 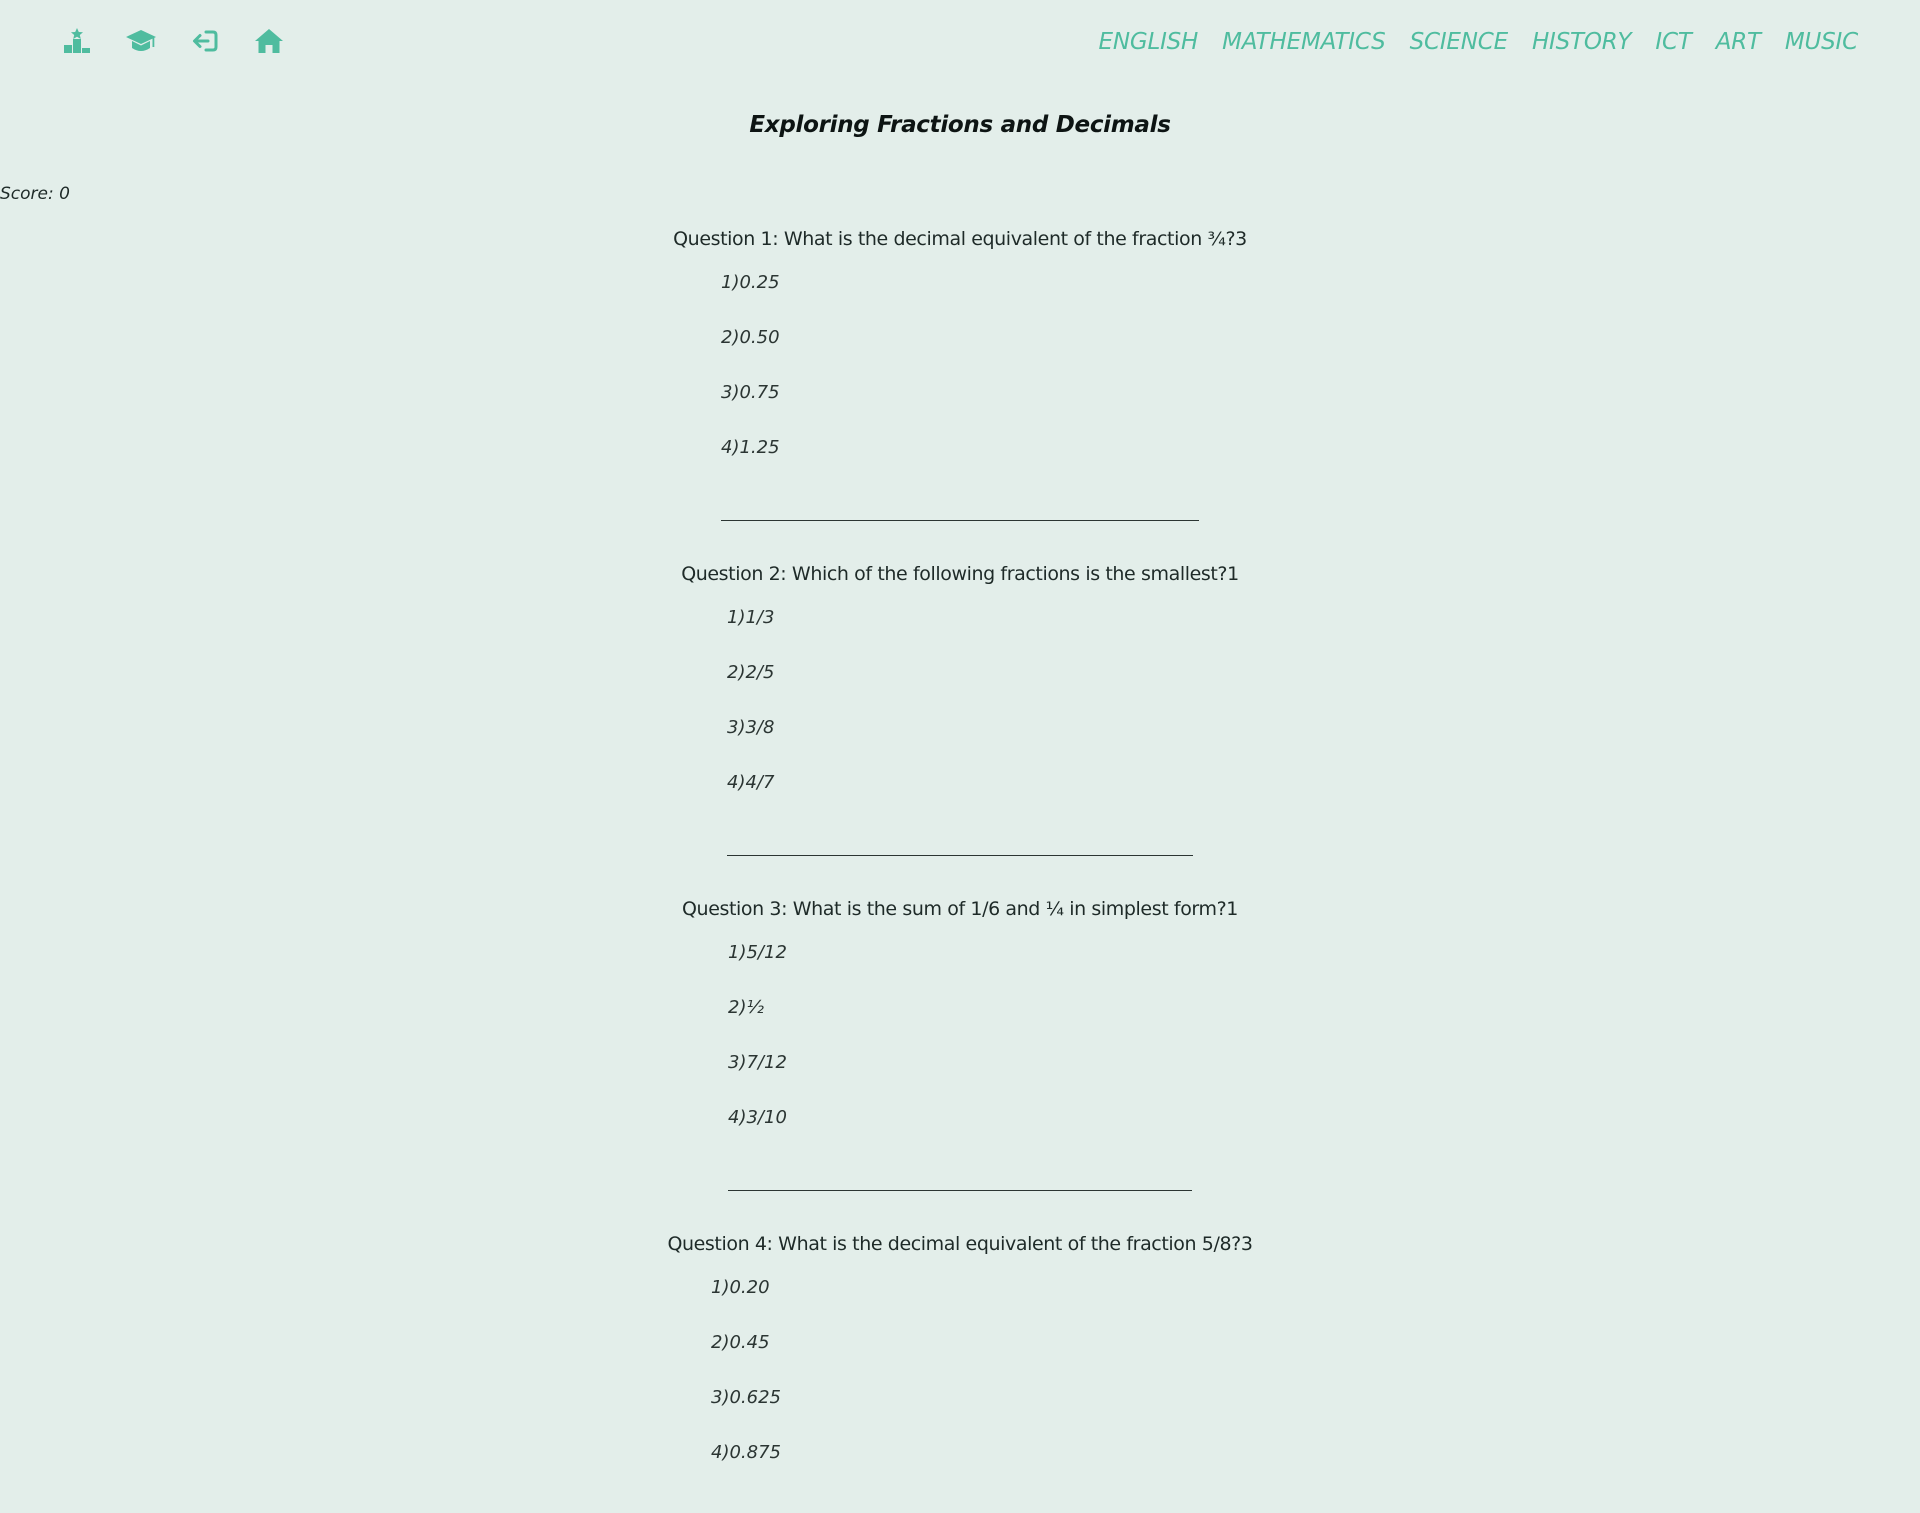 What do you see at coordinates (141, 41) in the screenshot?
I see `graduation-cap-icon` at bounding box center [141, 41].